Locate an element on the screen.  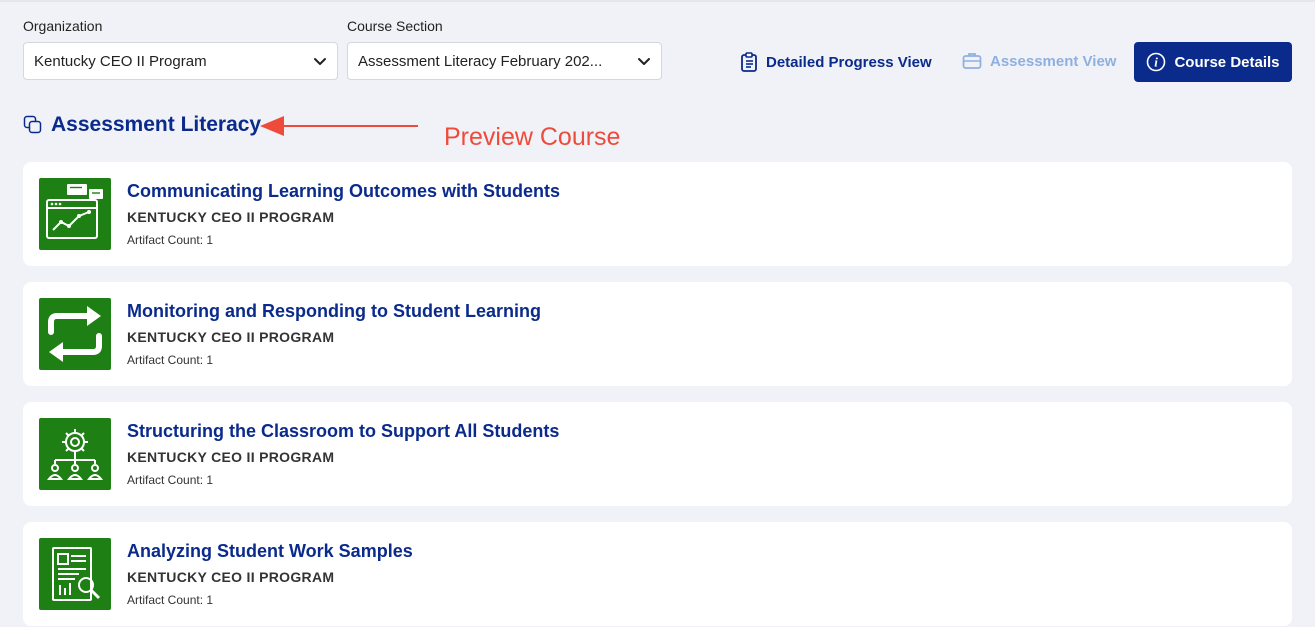
info-icon: i is located at coordinates (1156, 62).